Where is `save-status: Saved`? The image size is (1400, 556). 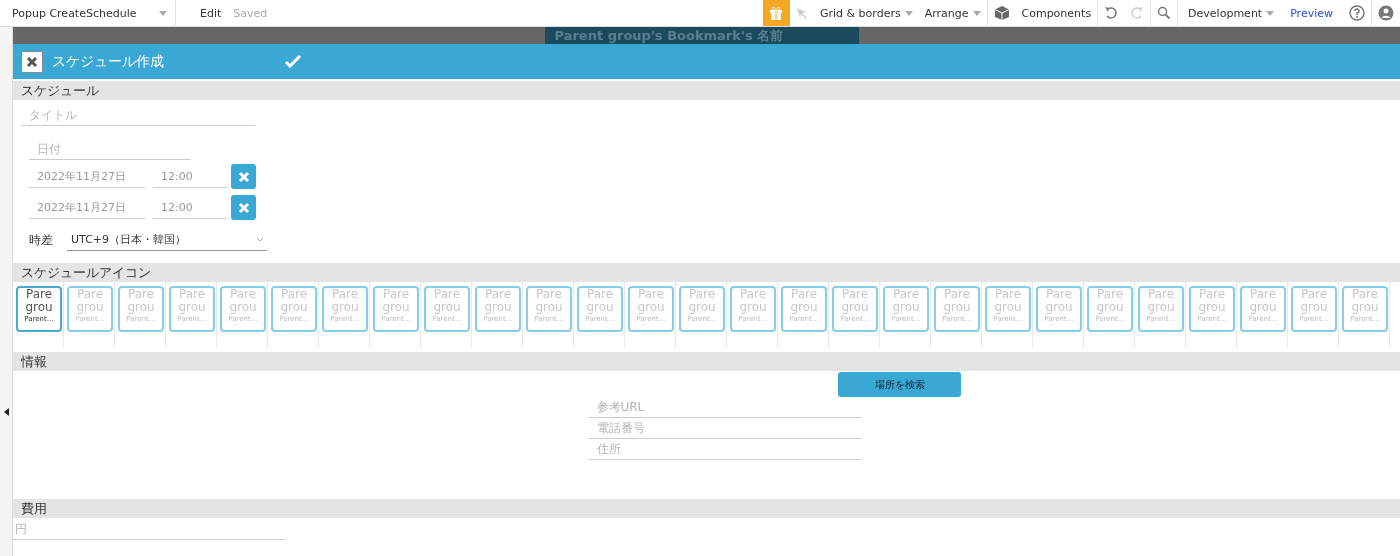
save-status: Saved is located at coordinates (250, 13).